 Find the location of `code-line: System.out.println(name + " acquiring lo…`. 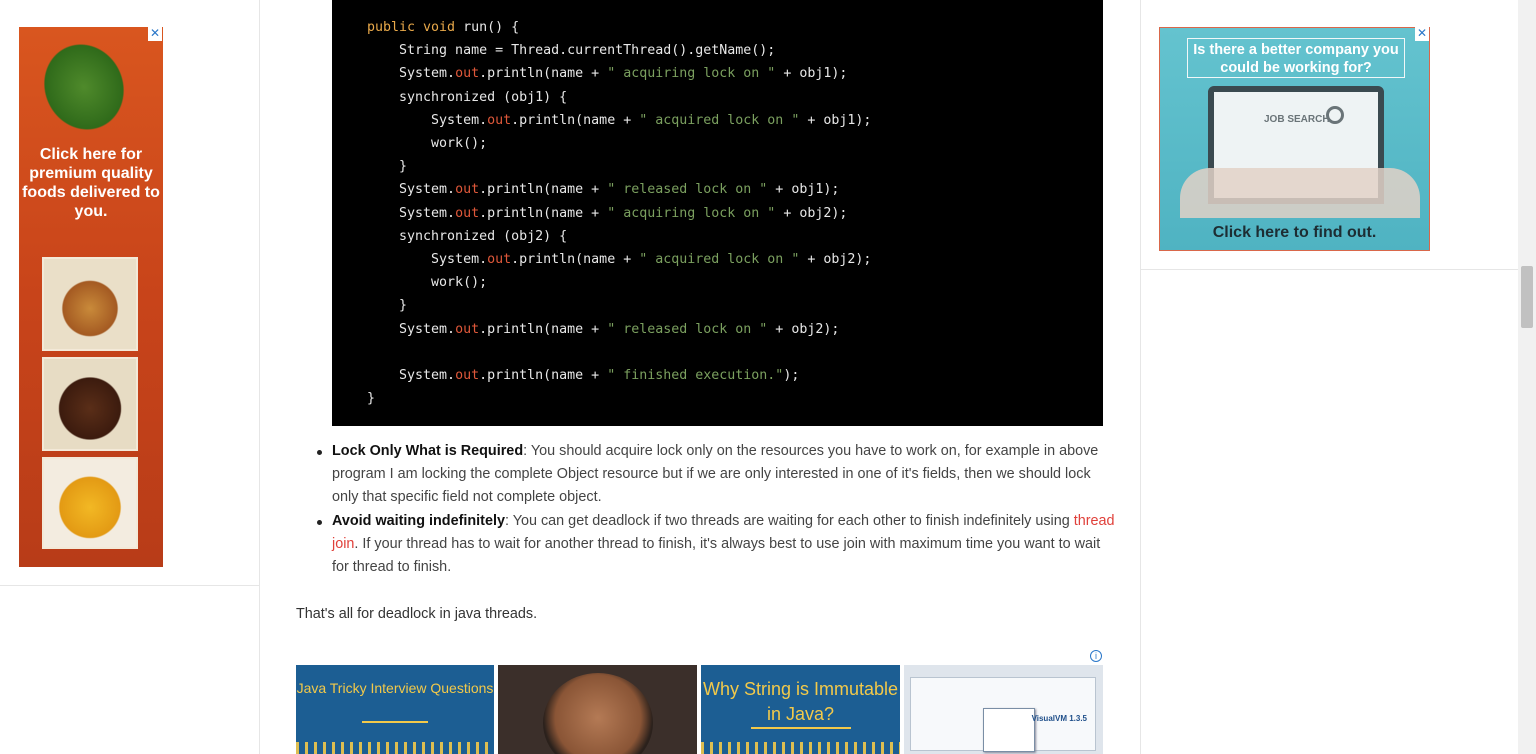

code-line: System.out.println(name + " acquiring lo… is located at coordinates (607, 214).